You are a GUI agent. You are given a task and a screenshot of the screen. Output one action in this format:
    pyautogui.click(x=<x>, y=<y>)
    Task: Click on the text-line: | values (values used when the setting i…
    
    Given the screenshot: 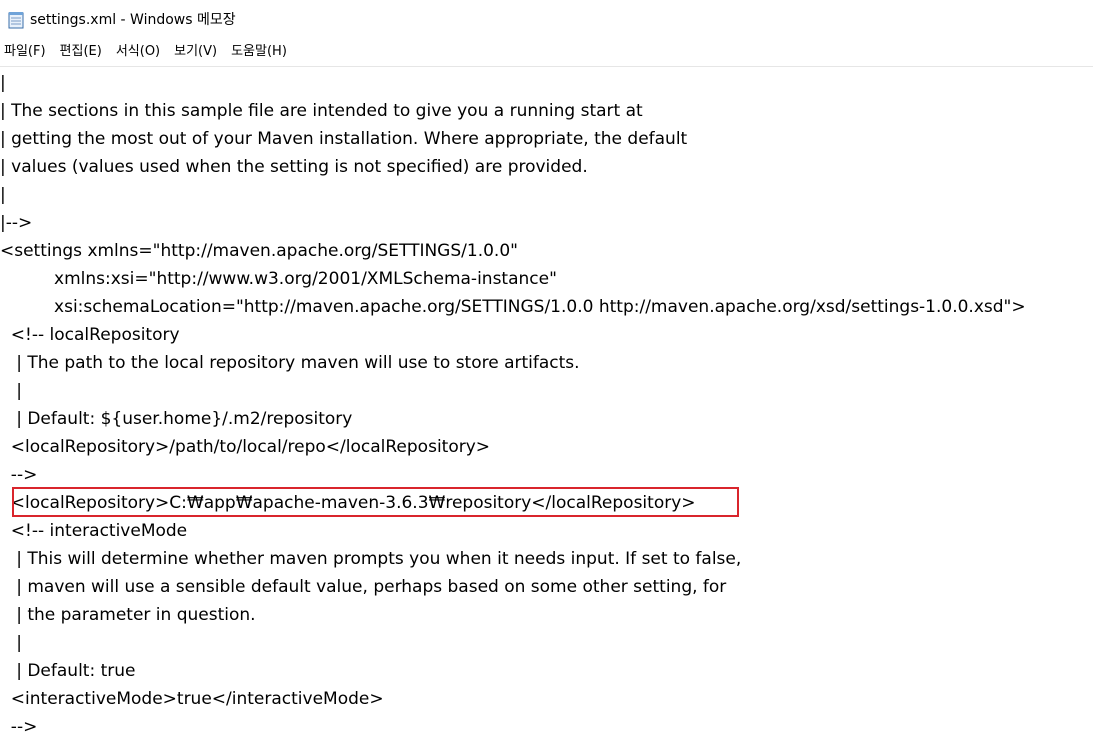 What is the action you would take?
    pyautogui.click(x=294, y=167)
    